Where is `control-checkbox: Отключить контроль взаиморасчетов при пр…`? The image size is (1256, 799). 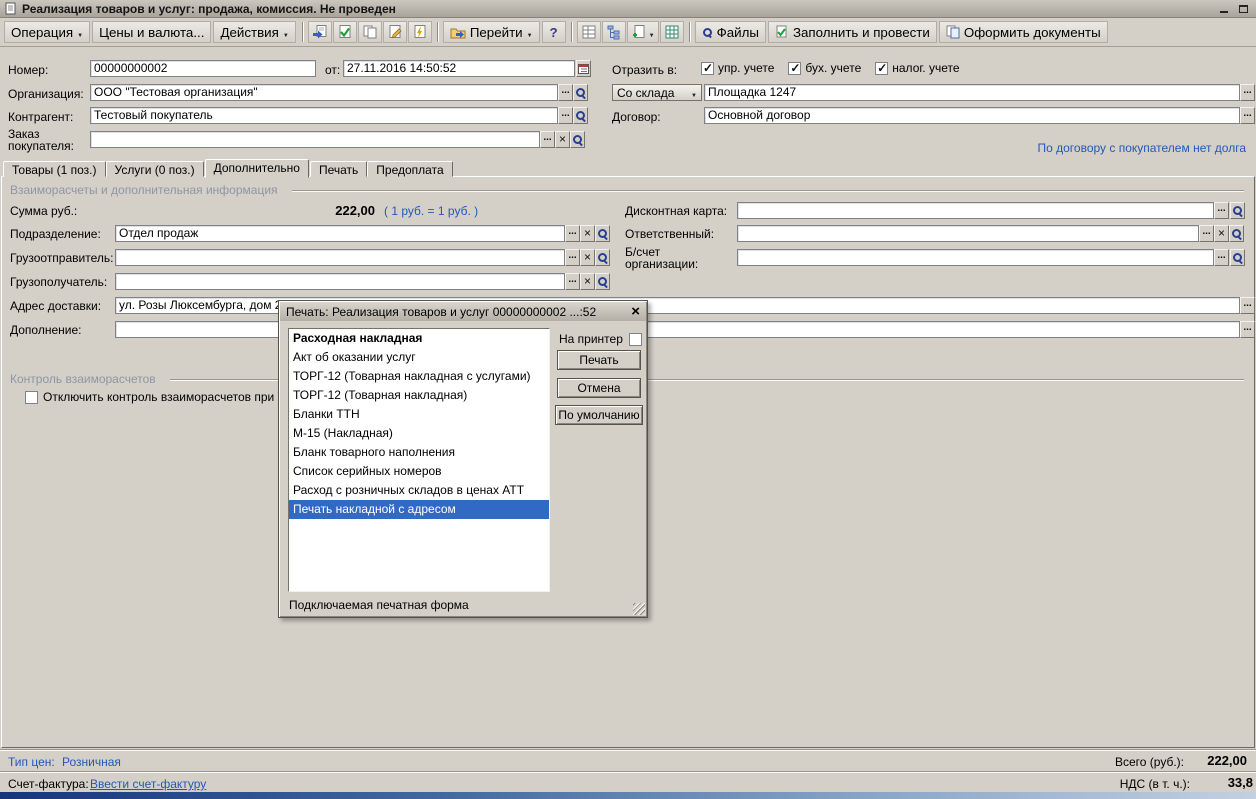
control-checkbox: Отключить контроль взаиморасчетов при пр… is located at coordinates (164, 397).